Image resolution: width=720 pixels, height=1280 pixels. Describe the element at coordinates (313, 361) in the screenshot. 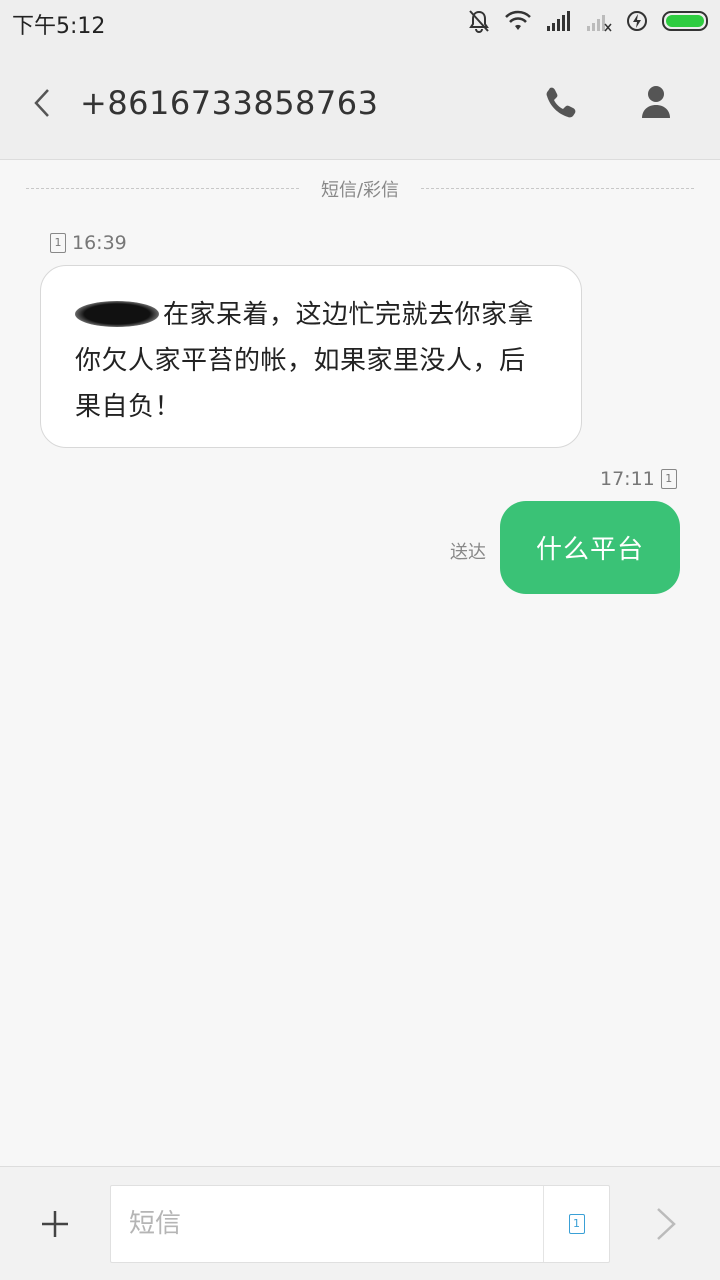

I see `incoming-message-body: 在家呆着，这边忙完就去你家拿你欠人家平苔的帐，如果家里没人，后果自负！` at that location.